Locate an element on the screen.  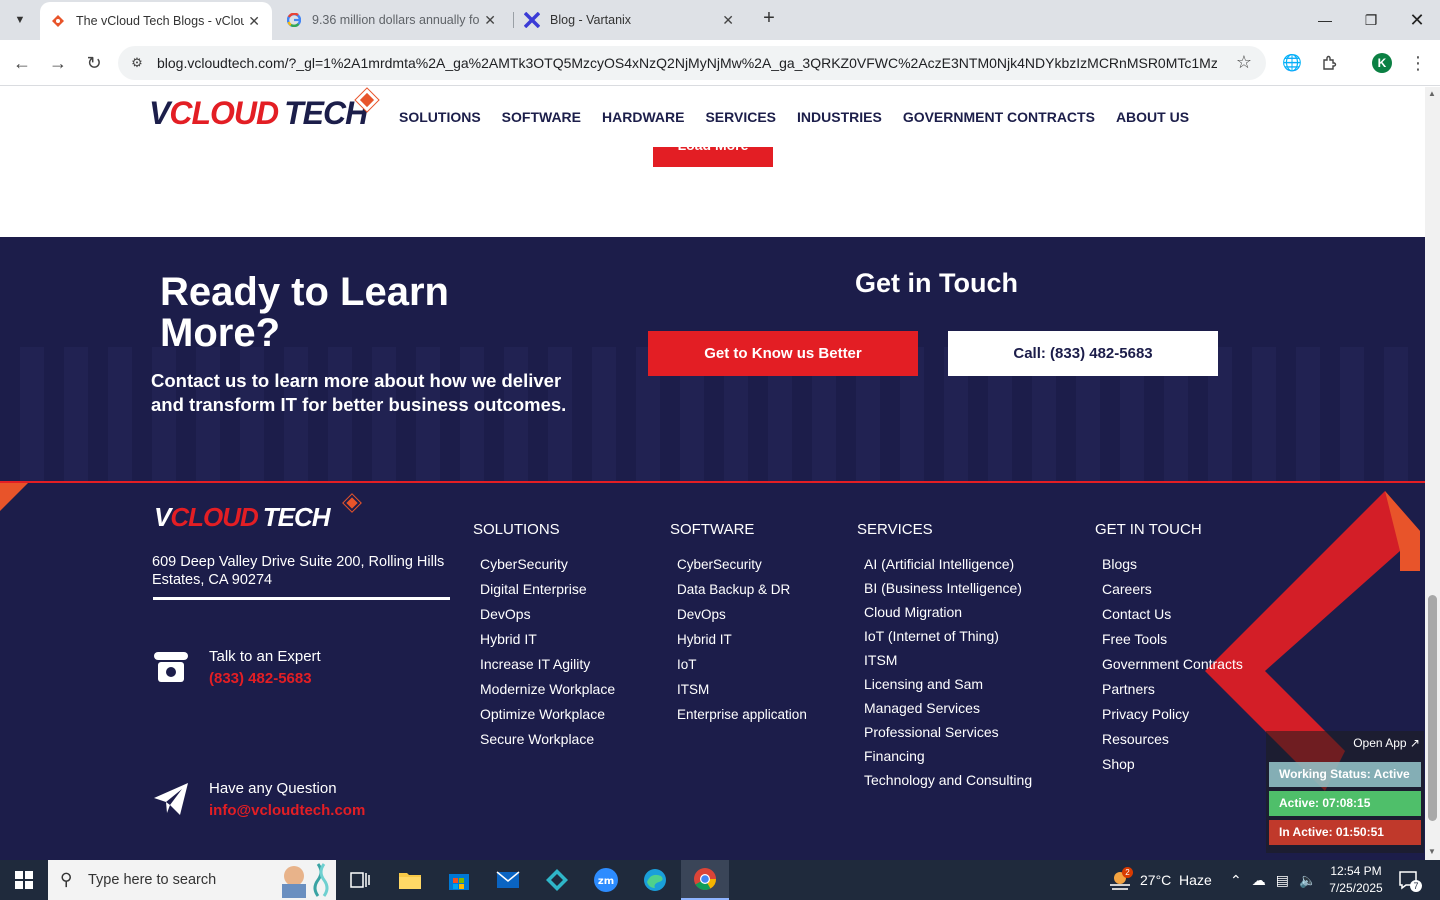
weather-widget: 2 27°C Haze is located at coordinates (1160, 880).